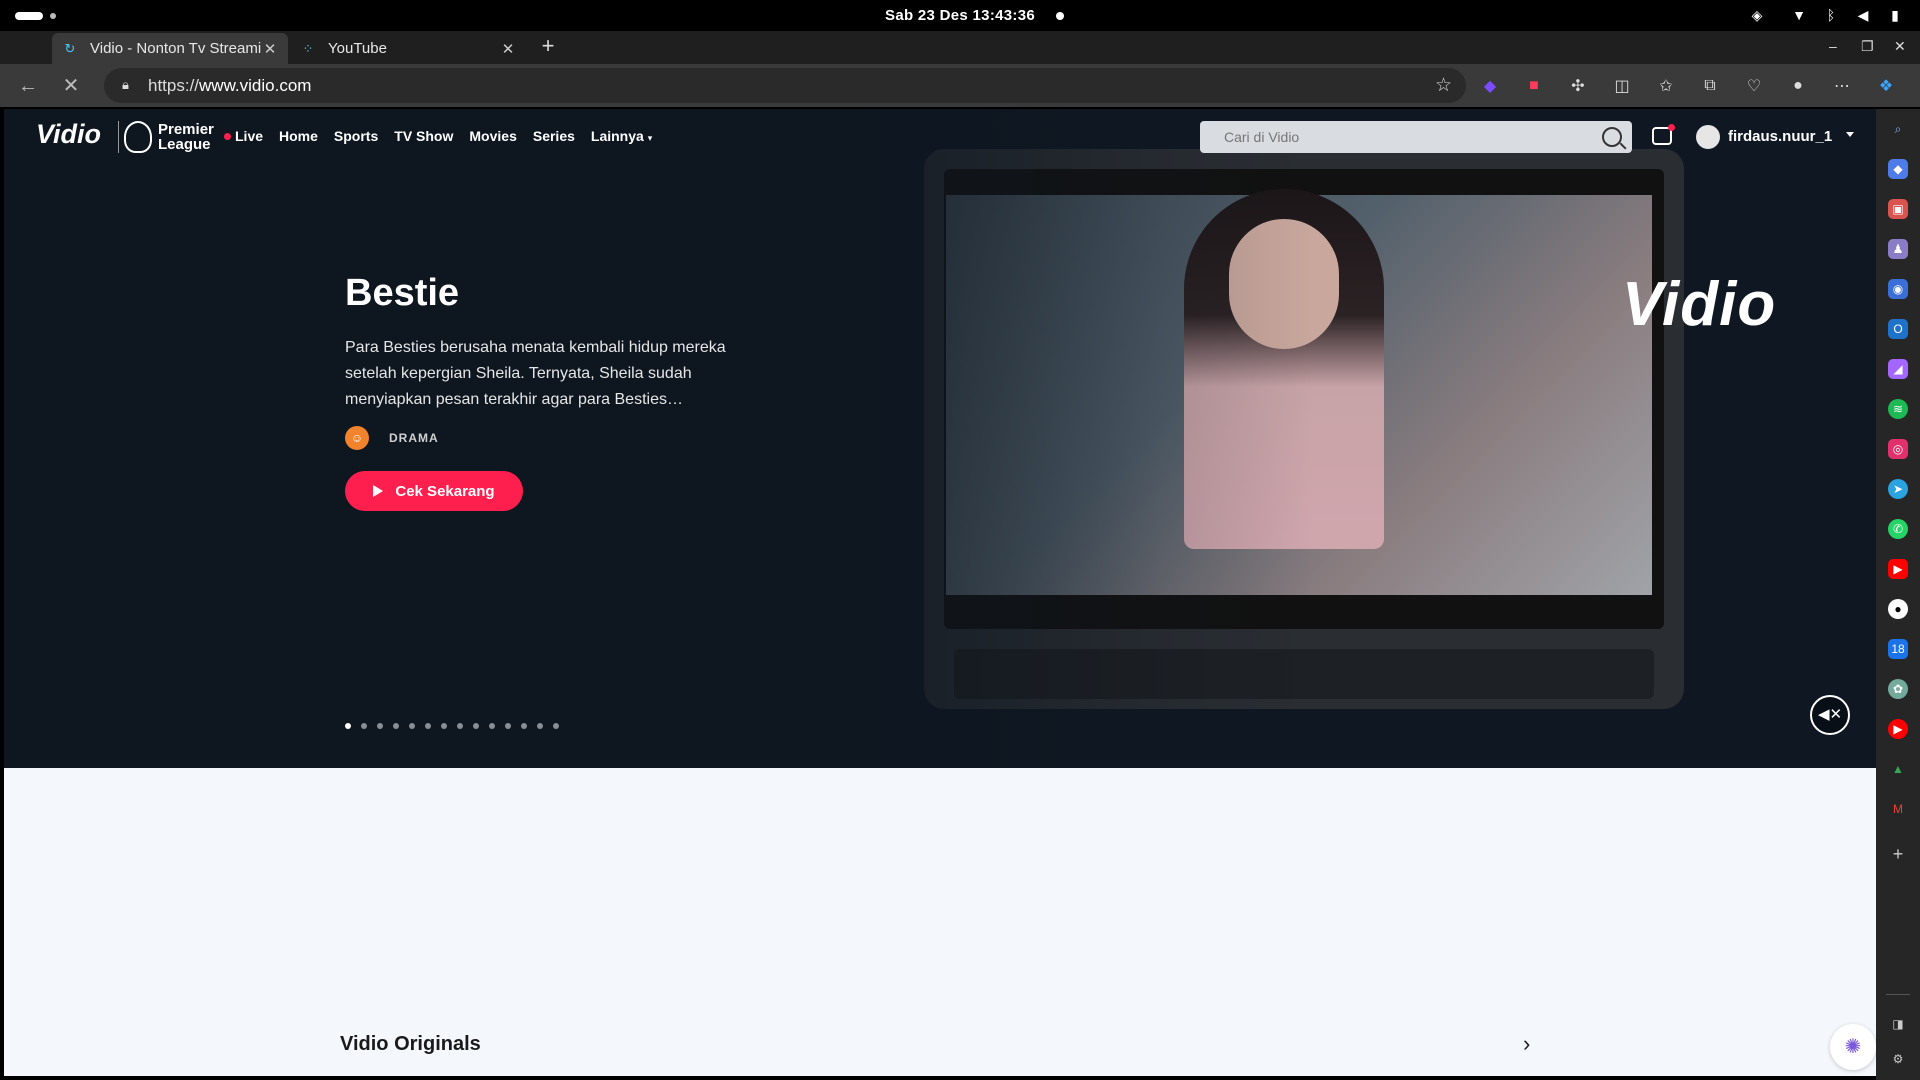 This screenshot has height=1080, width=1920. What do you see at coordinates (1898, 609) in the screenshot?
I see `github-icon: ●` at bounding box center [1898, 609].